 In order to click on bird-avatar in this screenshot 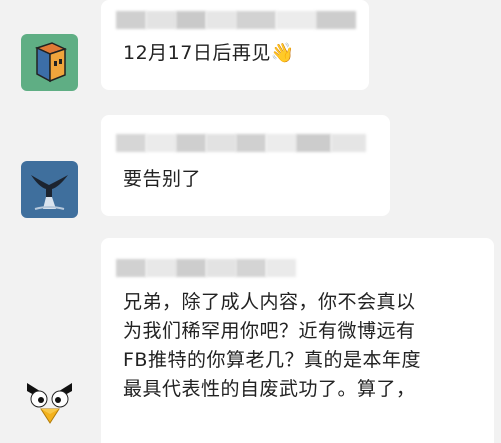, I will do `click(49, 189)`.